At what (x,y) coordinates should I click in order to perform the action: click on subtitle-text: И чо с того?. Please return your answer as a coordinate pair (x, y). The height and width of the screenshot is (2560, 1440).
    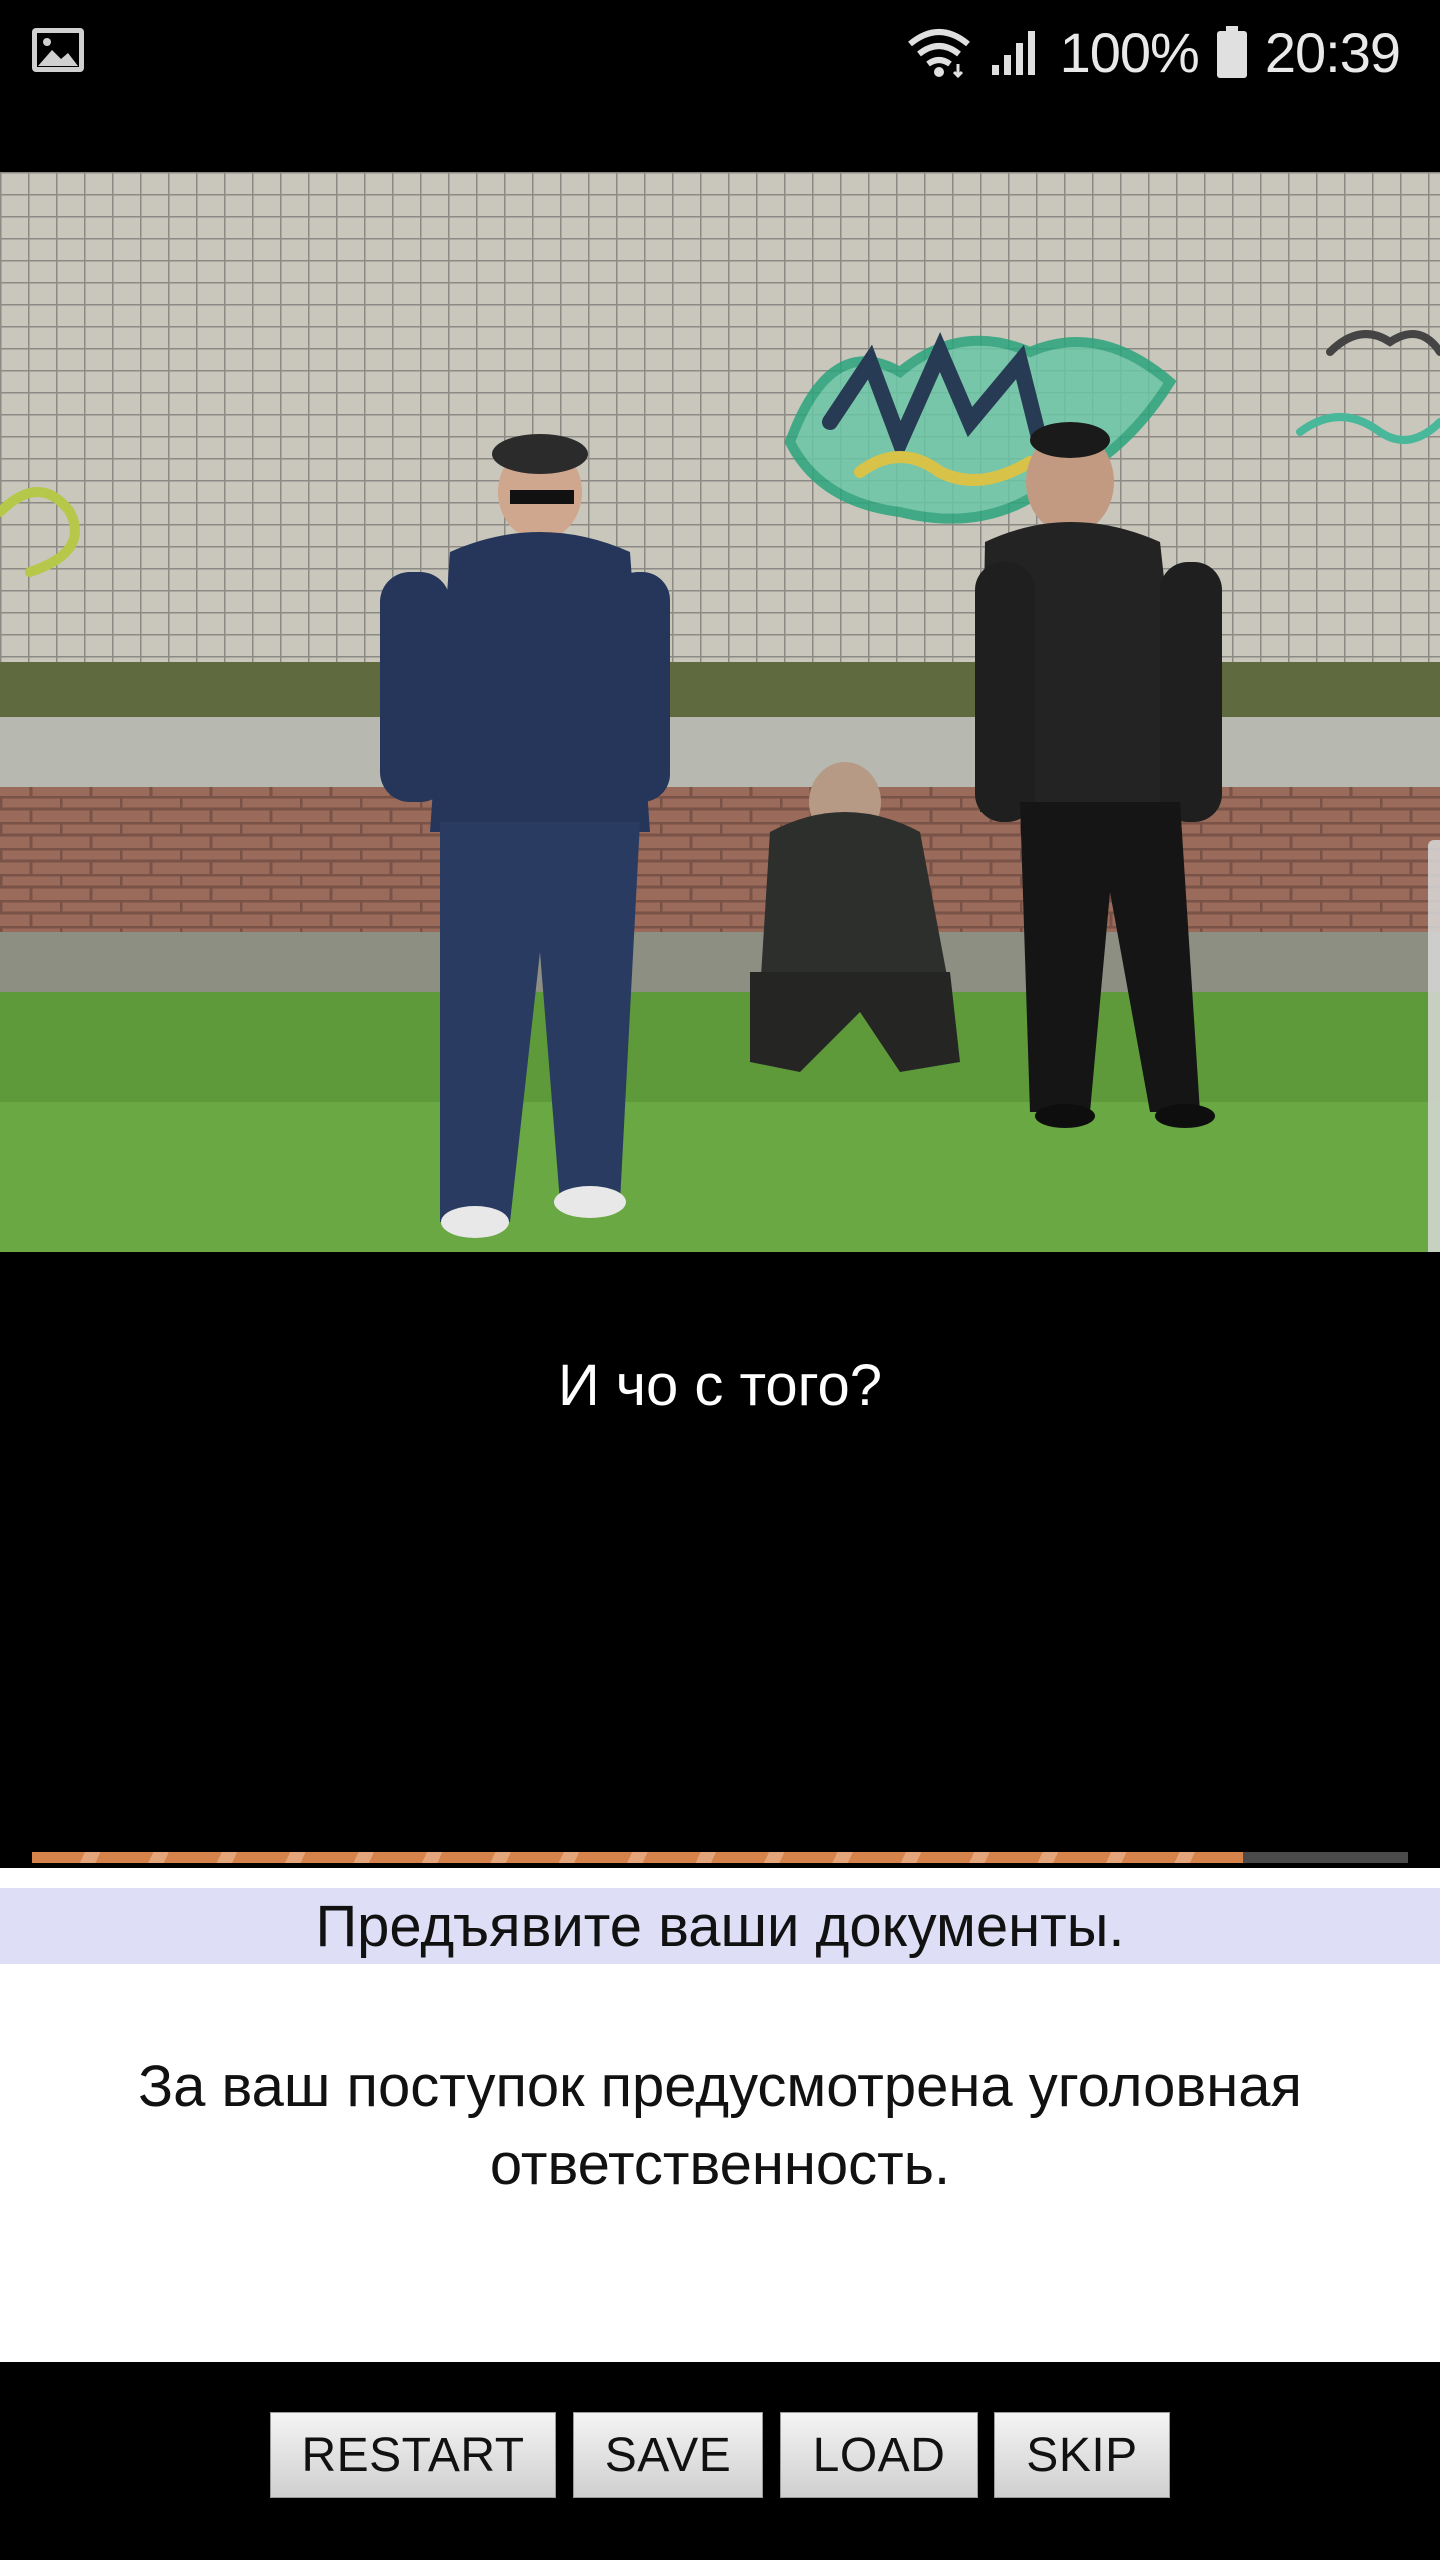
    Looking at the image, I should click on (720, 1385).